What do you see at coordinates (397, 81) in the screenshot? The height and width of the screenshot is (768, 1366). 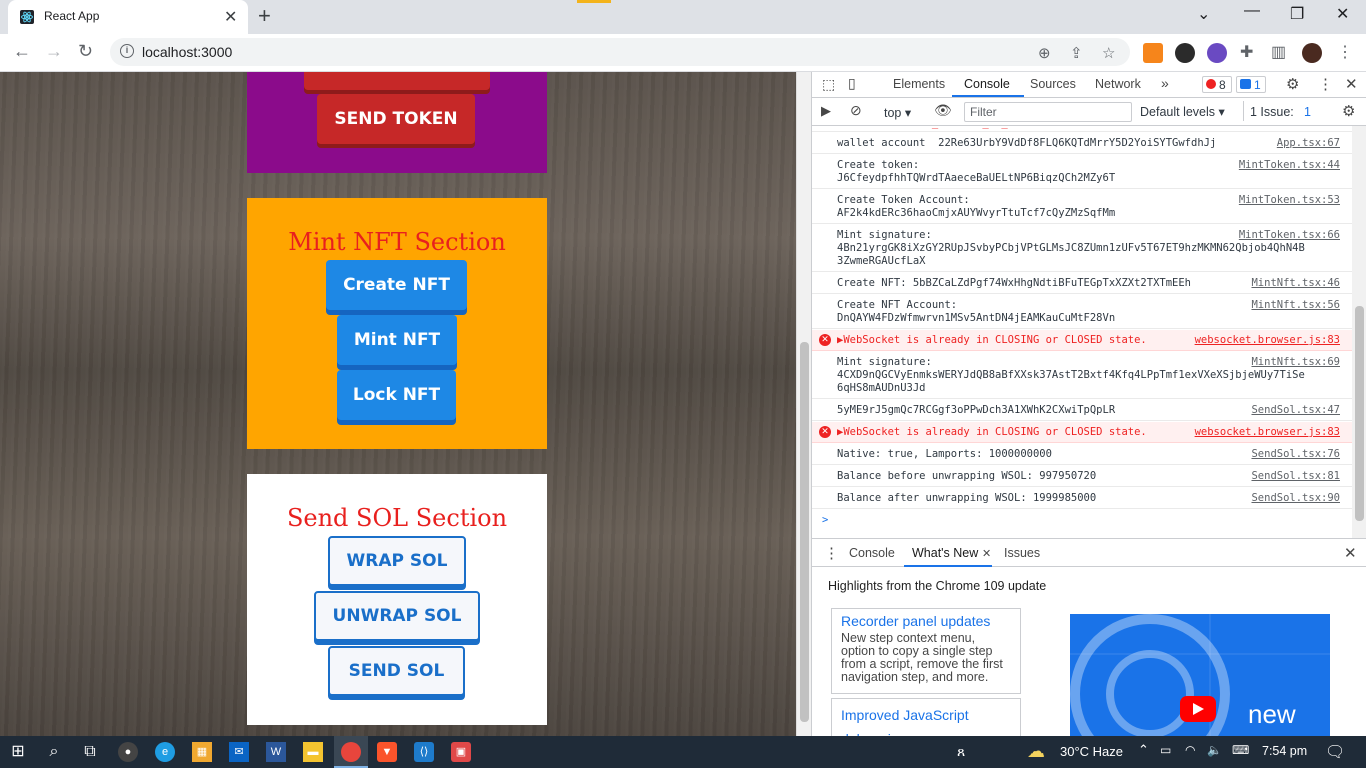 I see `token-button-partial` at bounding box center [397, 81].